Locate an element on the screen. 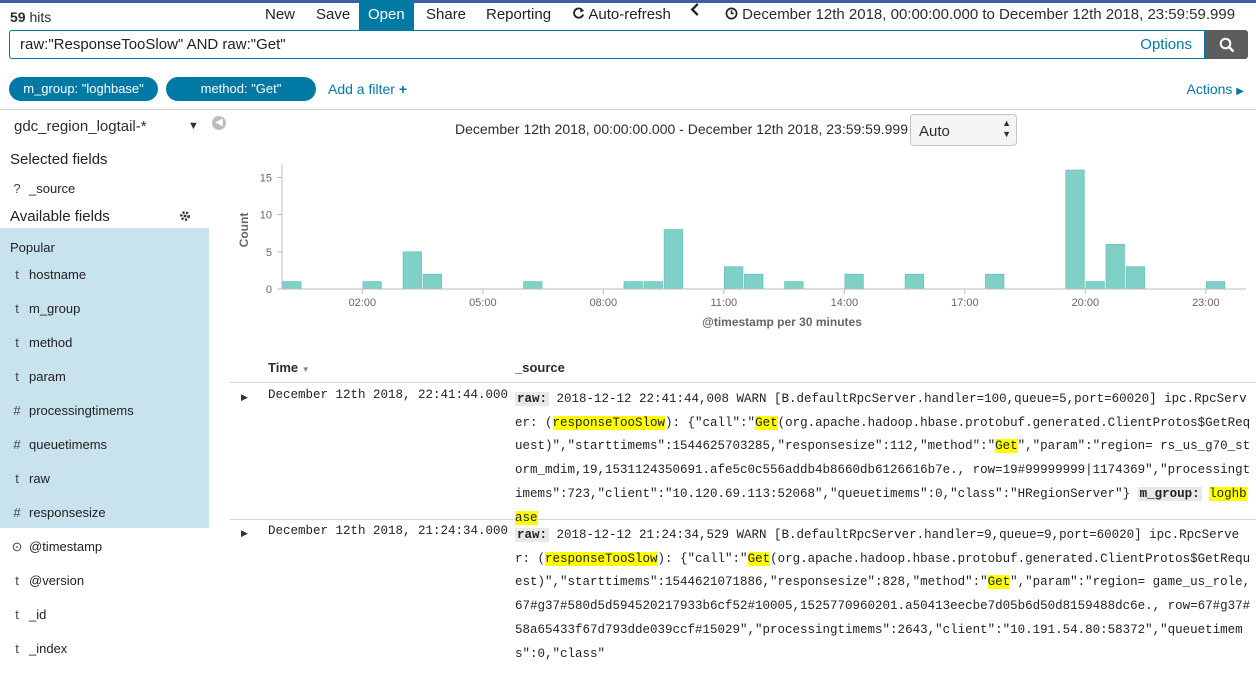 The height and width of the screenshot is (675, 1256). share-button: Share is located at coordinates (446, 15).